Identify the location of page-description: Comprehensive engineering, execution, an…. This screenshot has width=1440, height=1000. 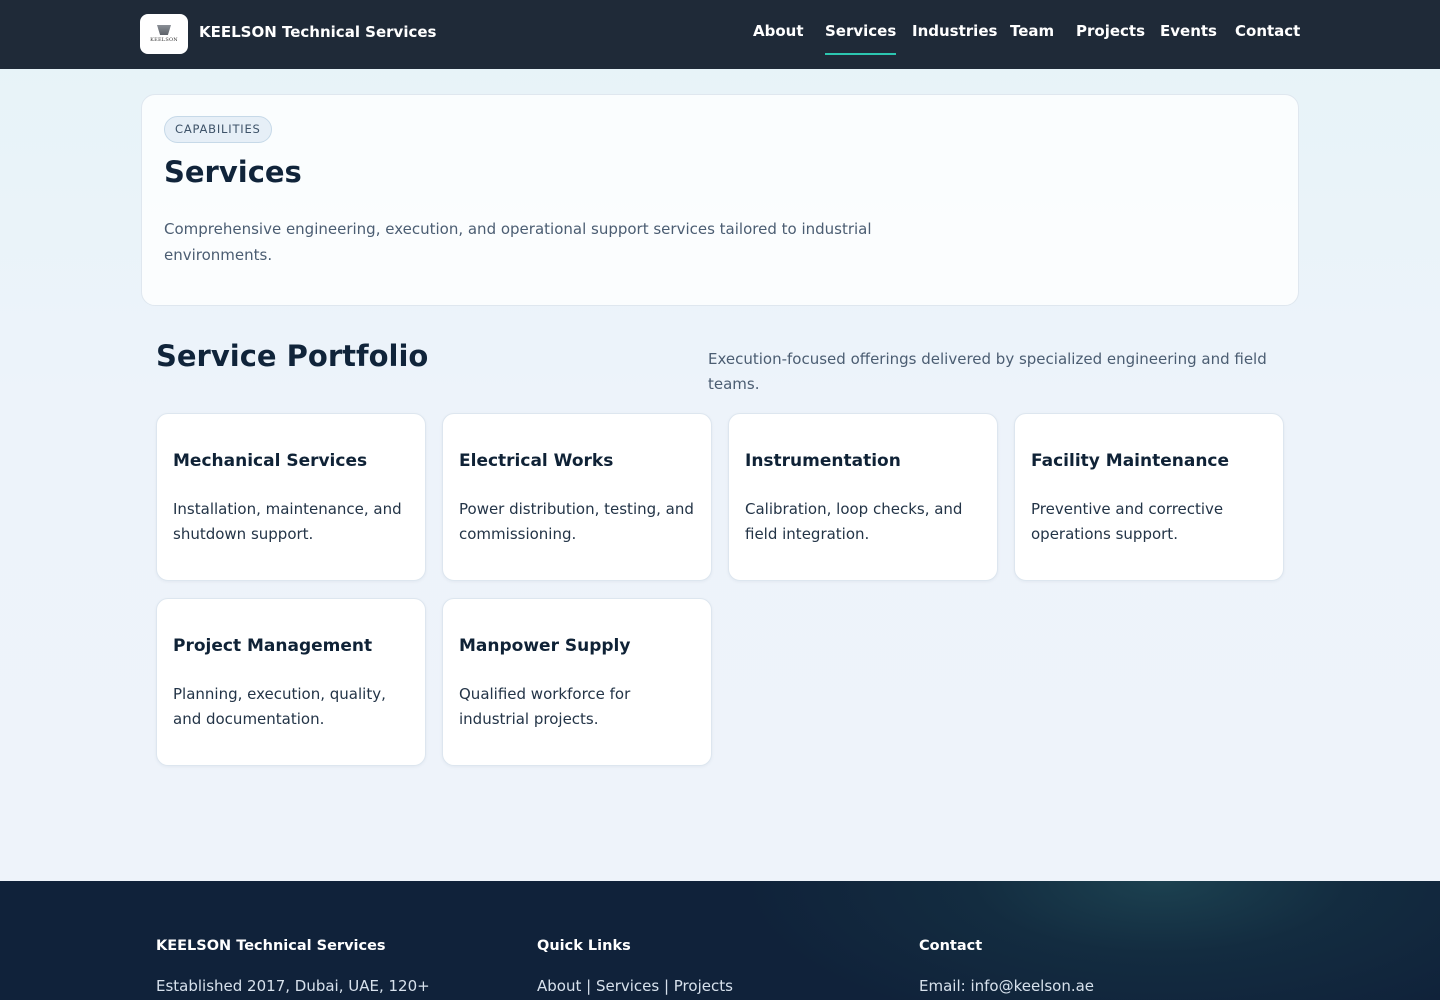
(518, 242).